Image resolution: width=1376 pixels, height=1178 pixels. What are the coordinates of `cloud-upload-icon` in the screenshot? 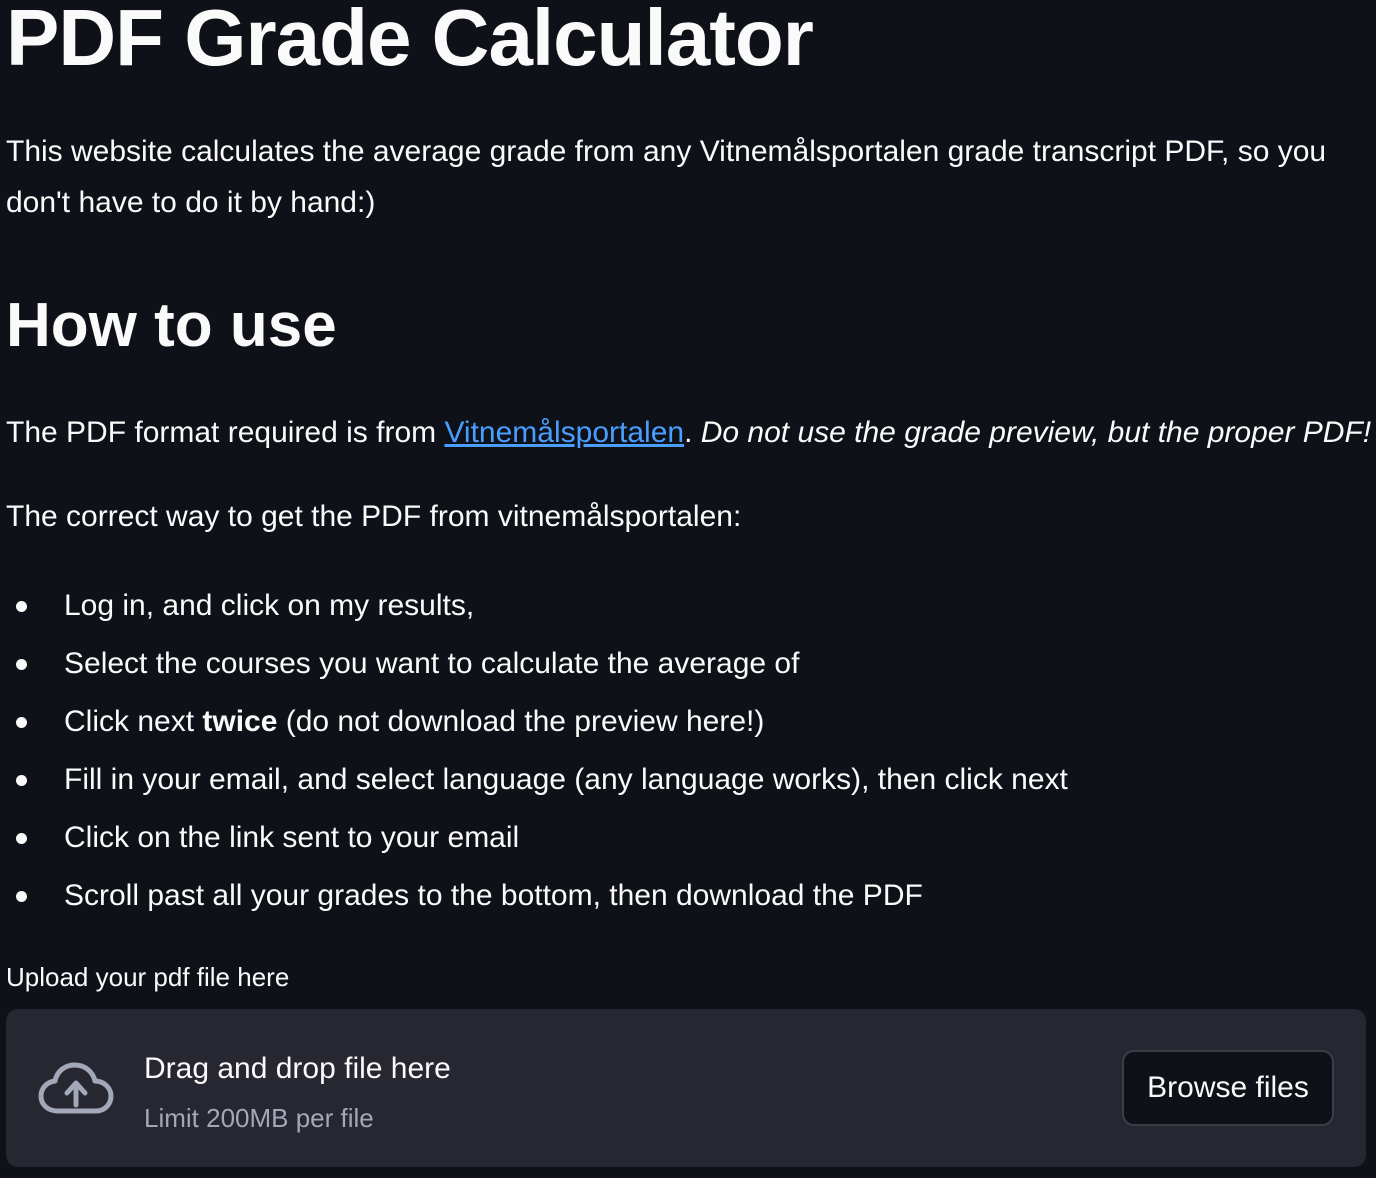 It's located at (76, 1089).